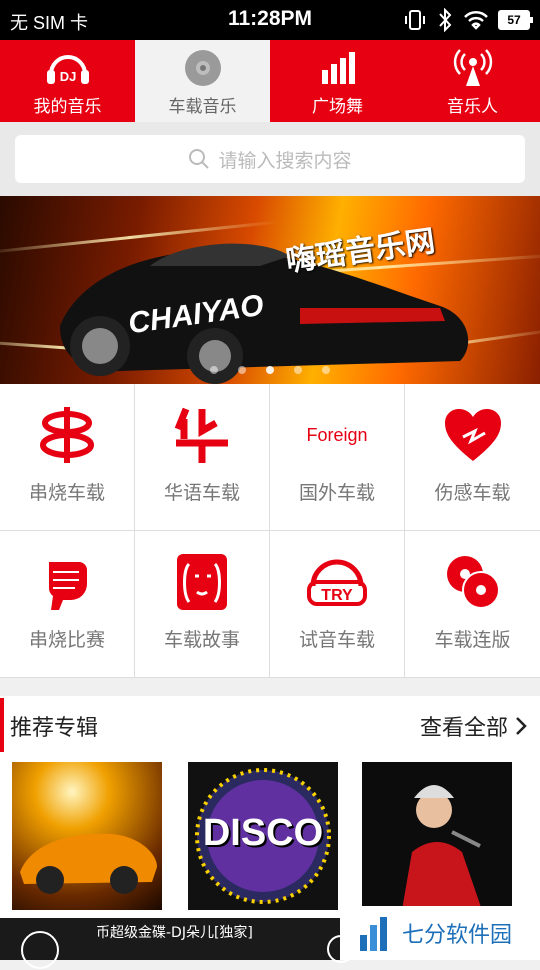 This screenshot has height=970, width=540. Describe the element at coordinates (201, 493) in the screenshot. I see `category-label: 华语车载` at that location.